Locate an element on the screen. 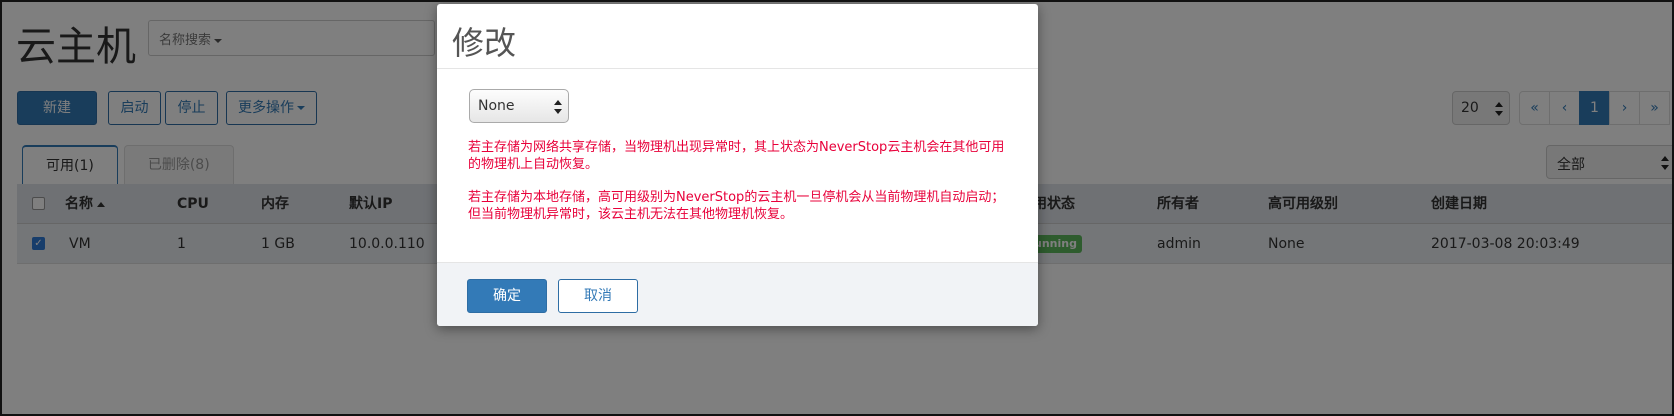 This screenshot has width=1674, height=416. select-arrows-icon is located at coordinates (558, 107).